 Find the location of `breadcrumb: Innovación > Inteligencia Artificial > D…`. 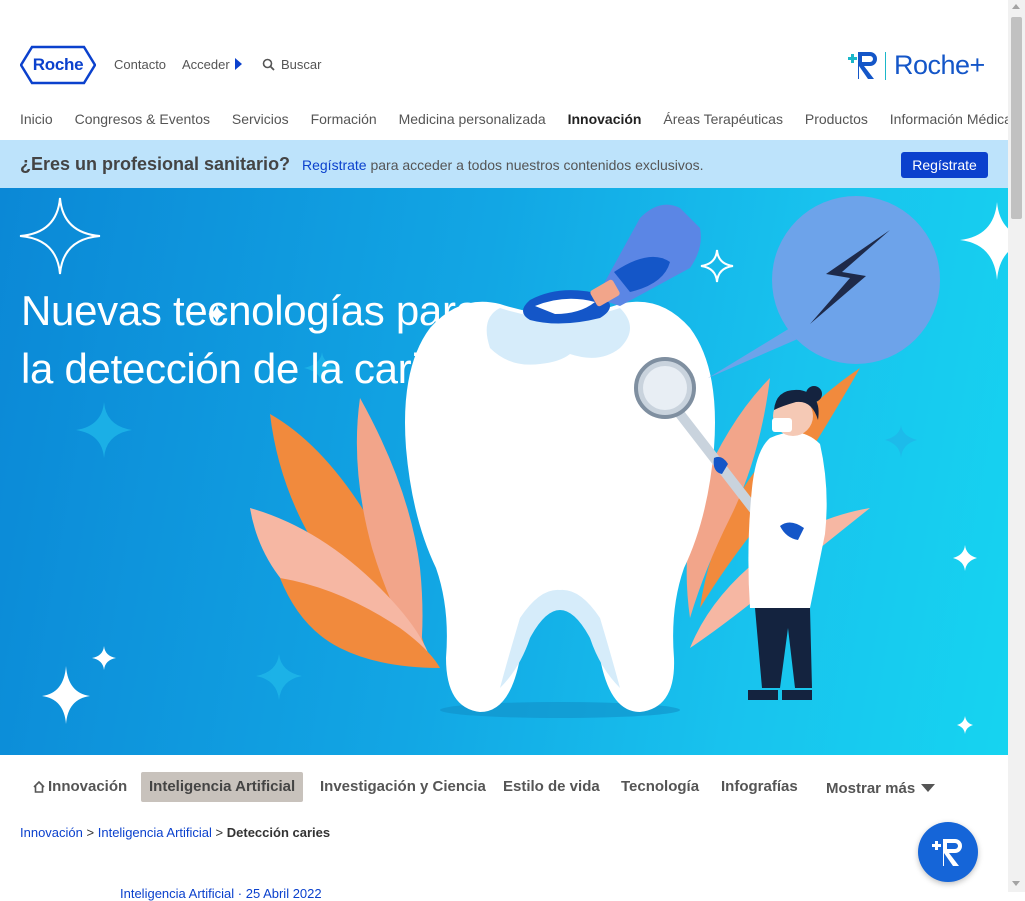

breadcrumb: Innovación > Inteligencia Artificial > D… is located at coordinates (175, 832).